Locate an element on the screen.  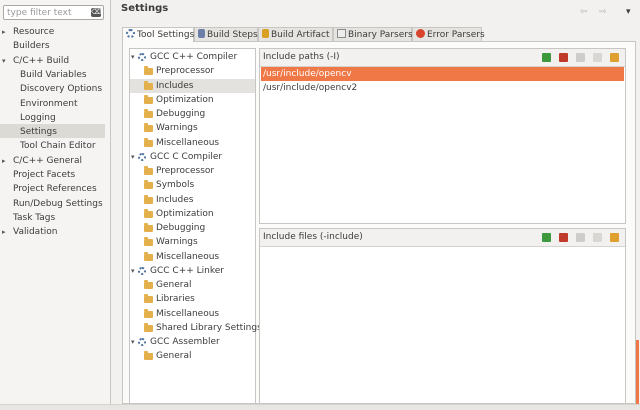
tree-node-label: GCC C++ Linker is located at coordinates (187, 271).